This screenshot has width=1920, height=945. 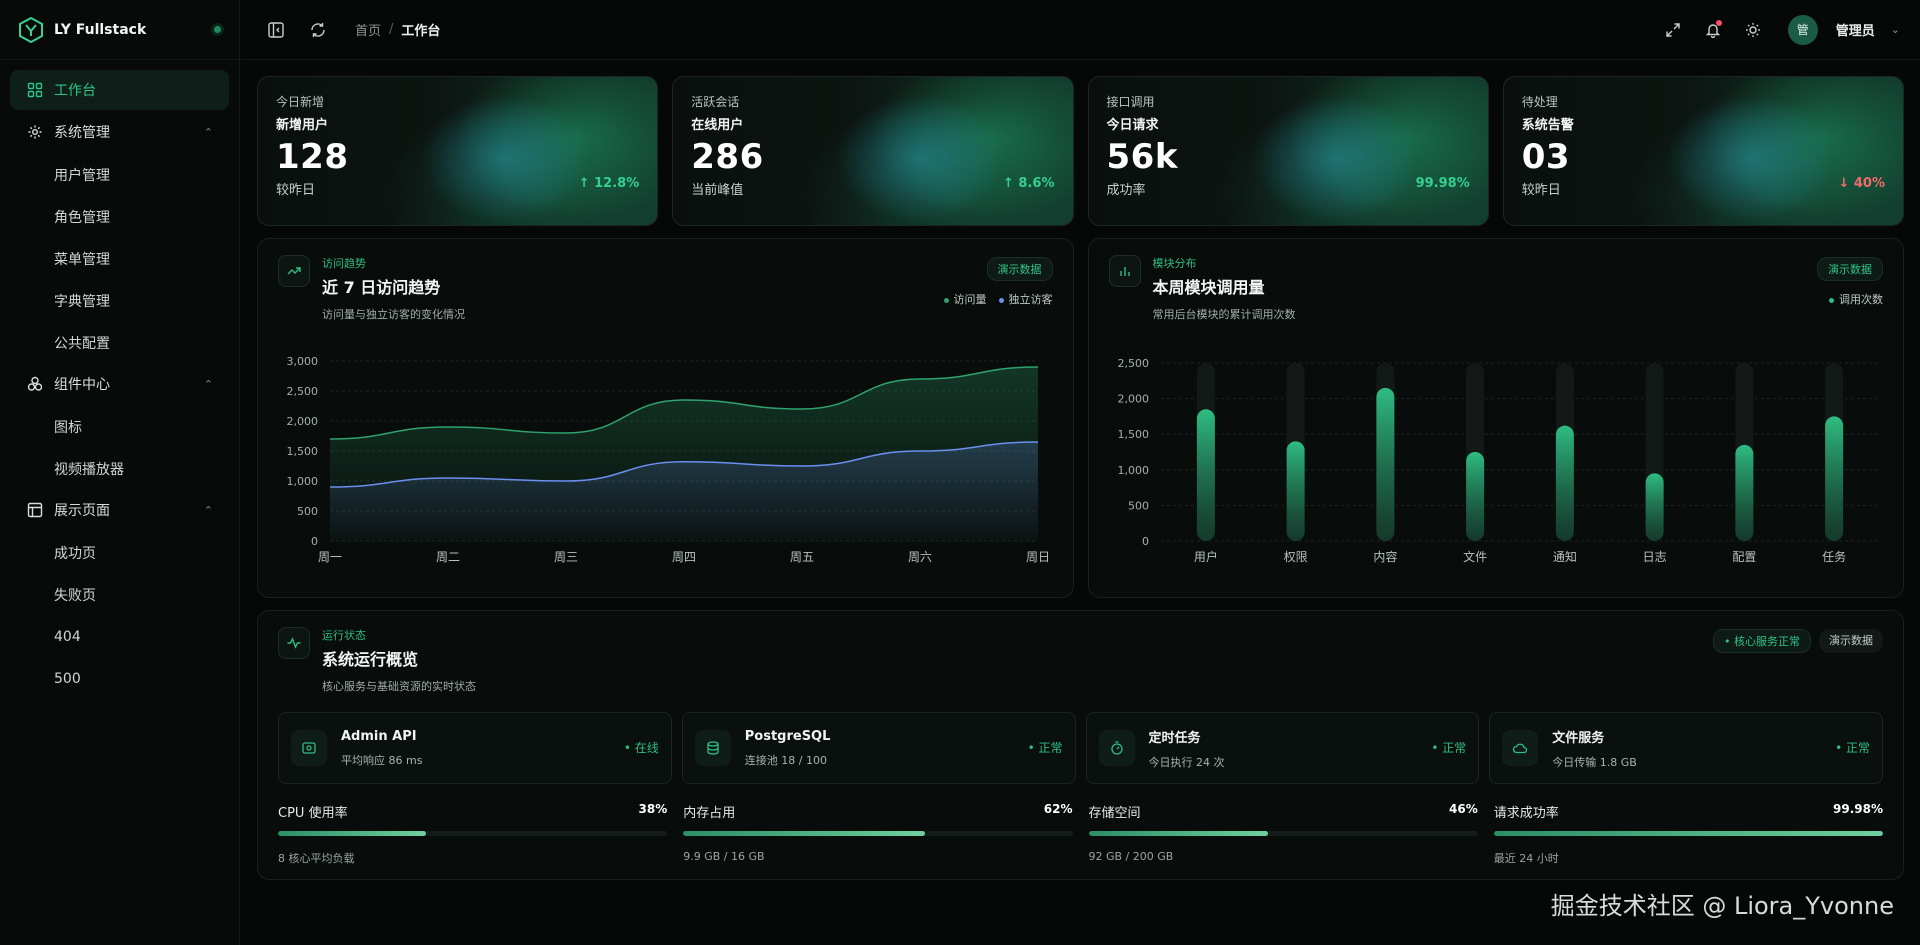 What do you see at coordinates (307, 511) in the screenshot?
I see `y-tick-label: 500` at bounding box center [307, 511].